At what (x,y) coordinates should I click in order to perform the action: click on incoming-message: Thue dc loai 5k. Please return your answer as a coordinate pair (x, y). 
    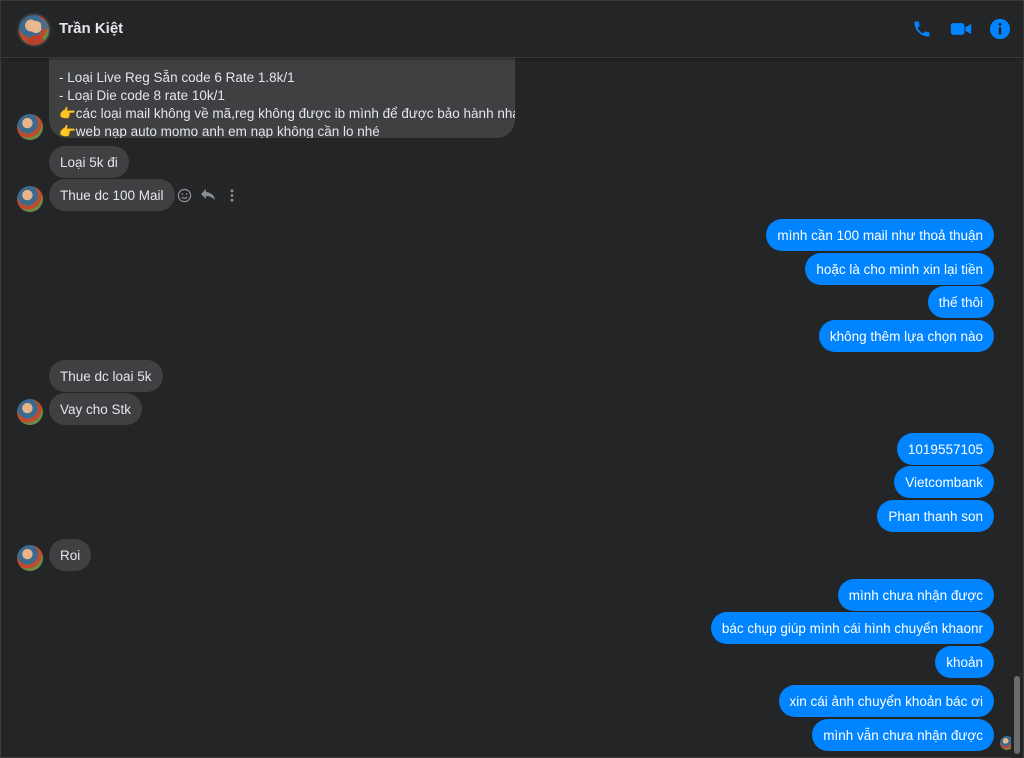
    Looking at the image, I should click on (106, 376).